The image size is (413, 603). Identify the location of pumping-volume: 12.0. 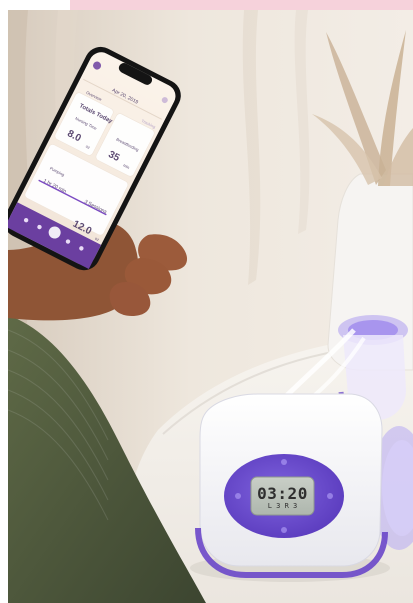
(82, 228).